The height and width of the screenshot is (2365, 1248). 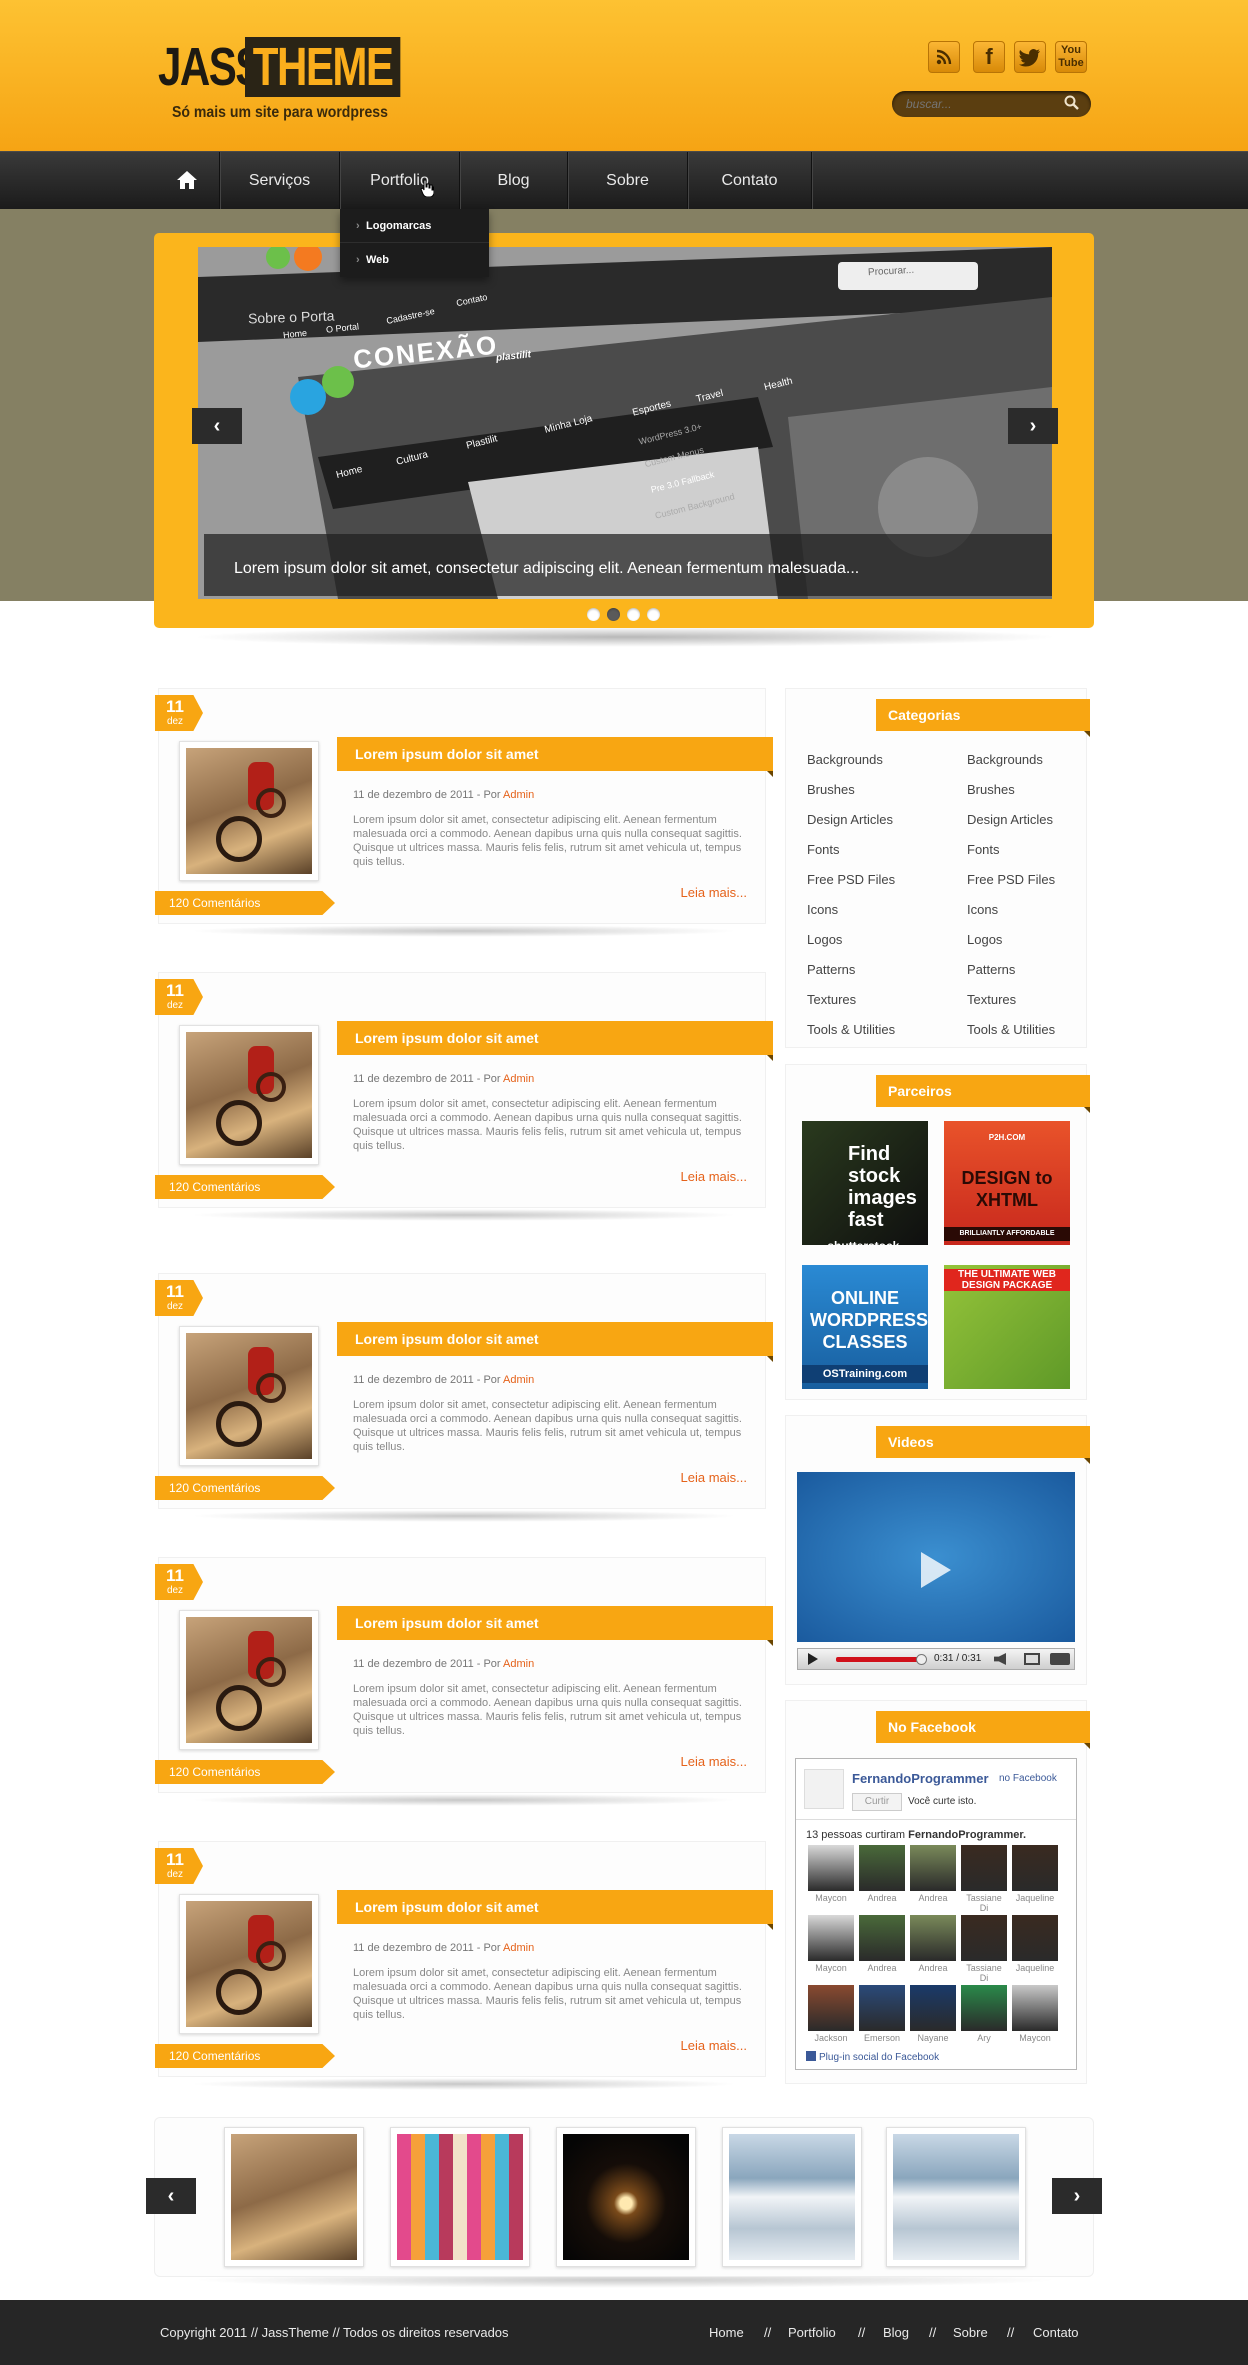 What do you see at coordinates (896, 2332) in the screenshot?
I see `footer-link-blog: Blog` at bounding box center [896, 2332].